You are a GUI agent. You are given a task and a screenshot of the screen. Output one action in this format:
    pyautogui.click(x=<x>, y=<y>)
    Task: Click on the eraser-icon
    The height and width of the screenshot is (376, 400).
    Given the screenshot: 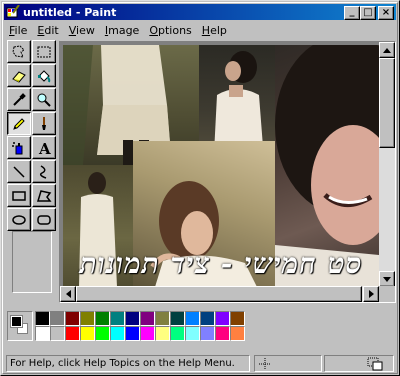 What is the action you would take?
    pyautogui.click(x=19, y=76)
    